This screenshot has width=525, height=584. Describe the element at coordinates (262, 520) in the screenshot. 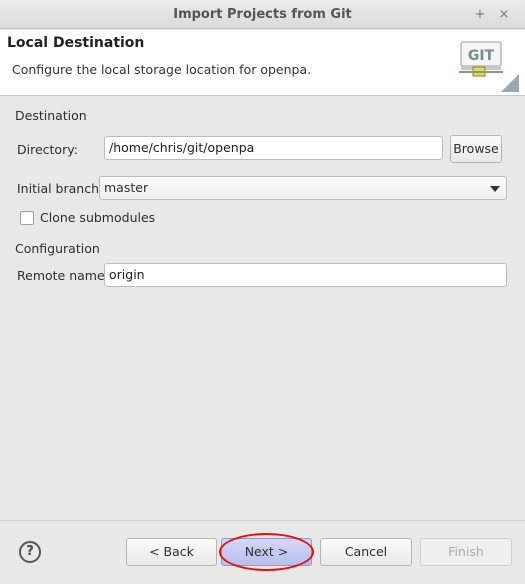

I see `footer-divider` at that location.